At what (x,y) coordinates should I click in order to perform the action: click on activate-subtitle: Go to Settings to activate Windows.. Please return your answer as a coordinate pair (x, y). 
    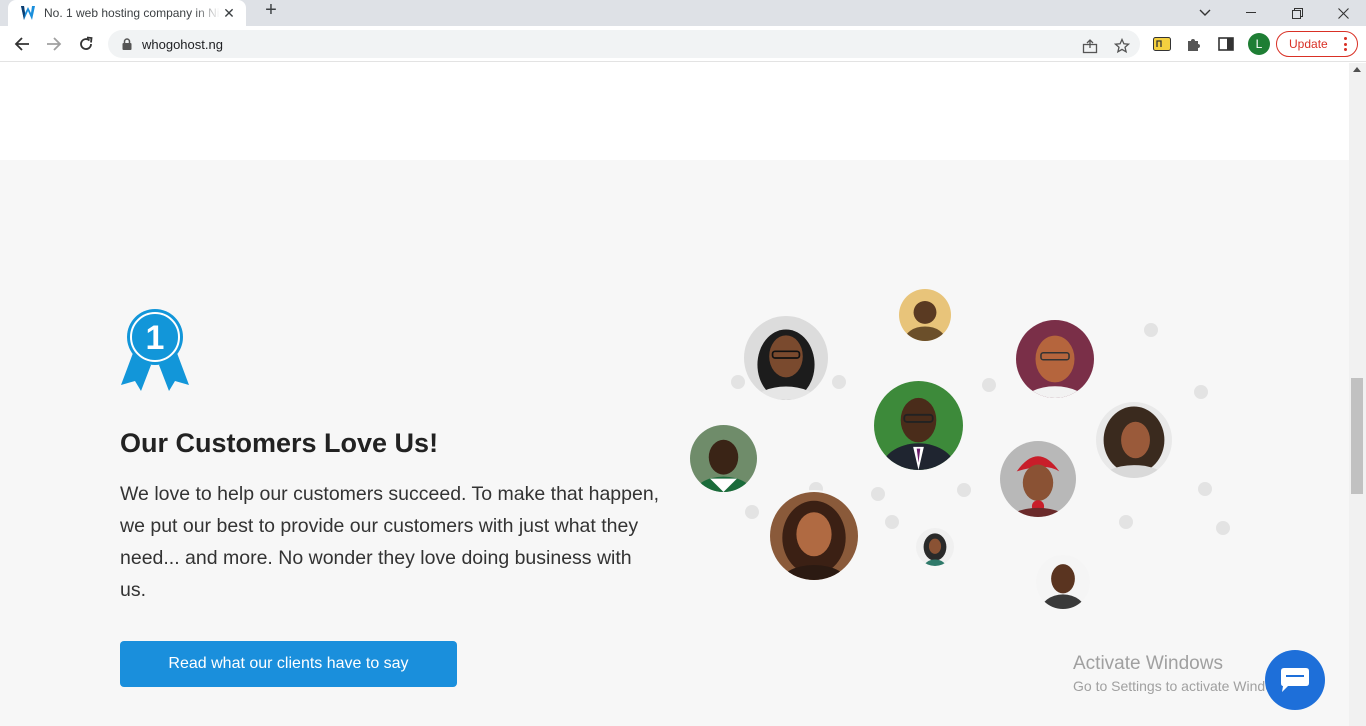
    Looking at the image, I should click on (1183, 686).